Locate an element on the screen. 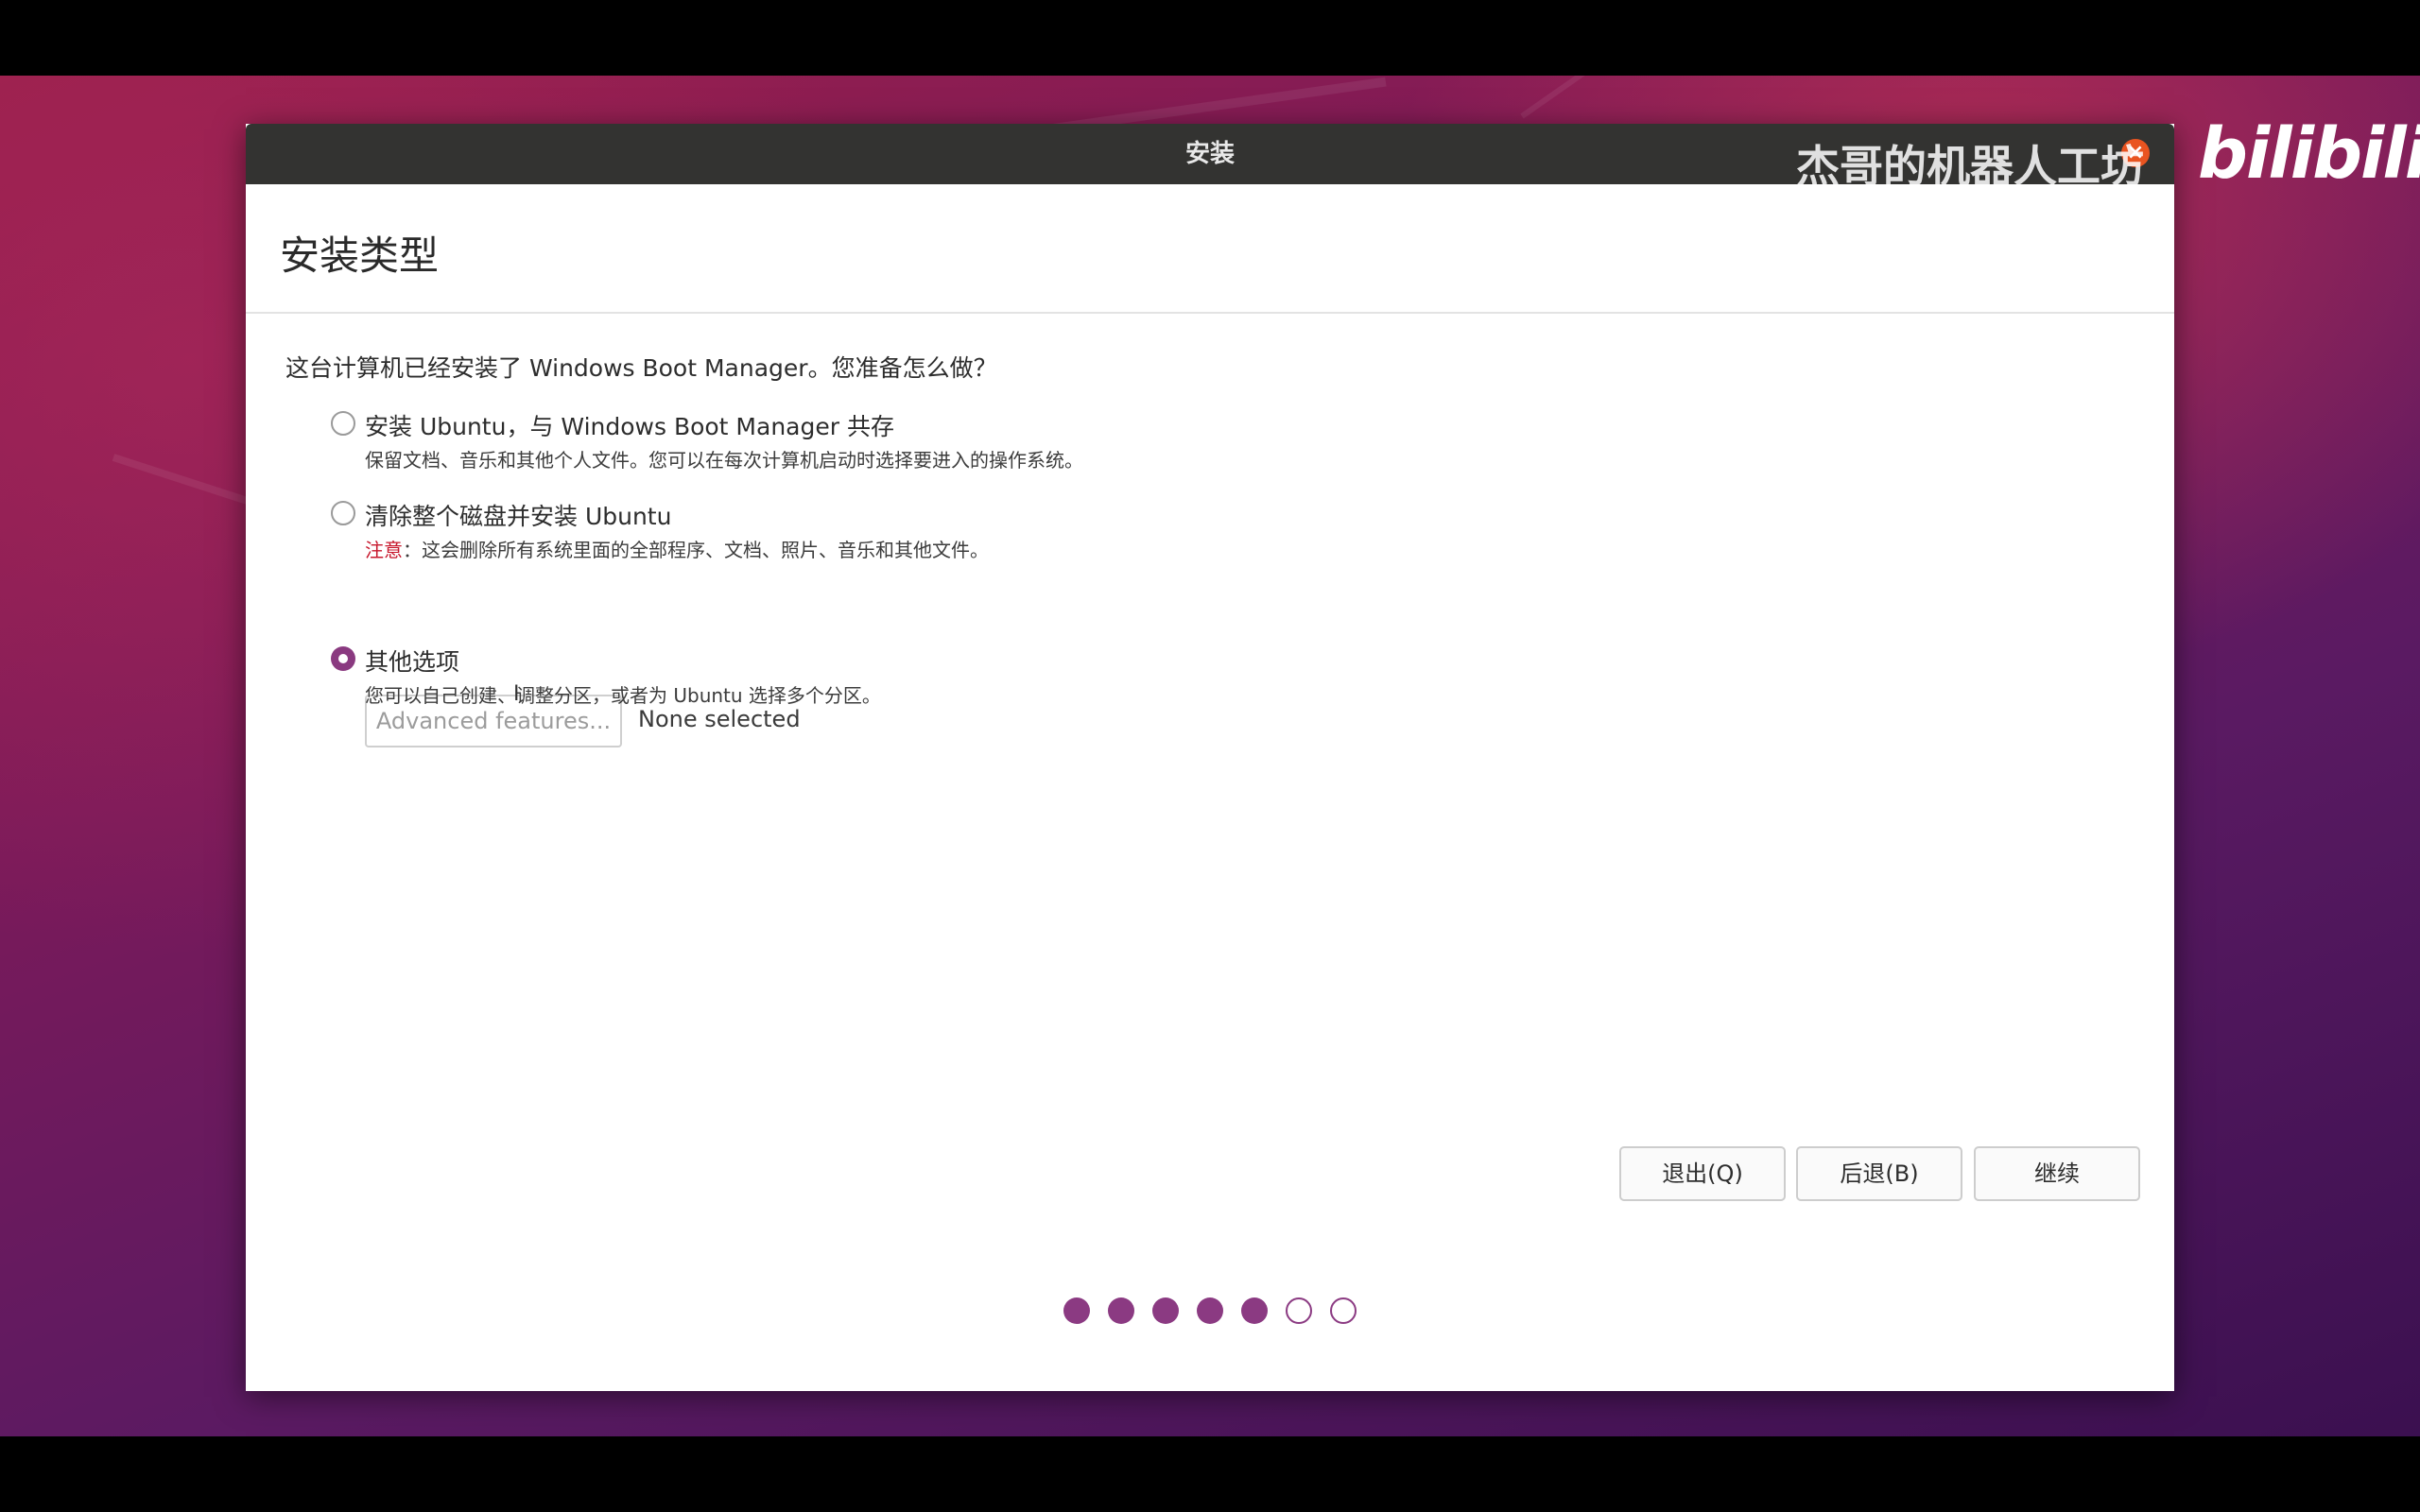 The height and width of the screenshot is (1512, 2420). option-label: 安装 Ubuntu，与 Windows Boot Manager 共存 is located at coordinates (629, 425).